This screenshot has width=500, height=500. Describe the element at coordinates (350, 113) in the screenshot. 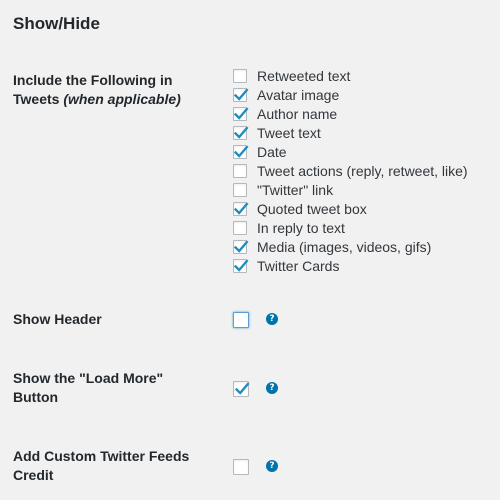

I see `include-option-item: Author name` at that location.